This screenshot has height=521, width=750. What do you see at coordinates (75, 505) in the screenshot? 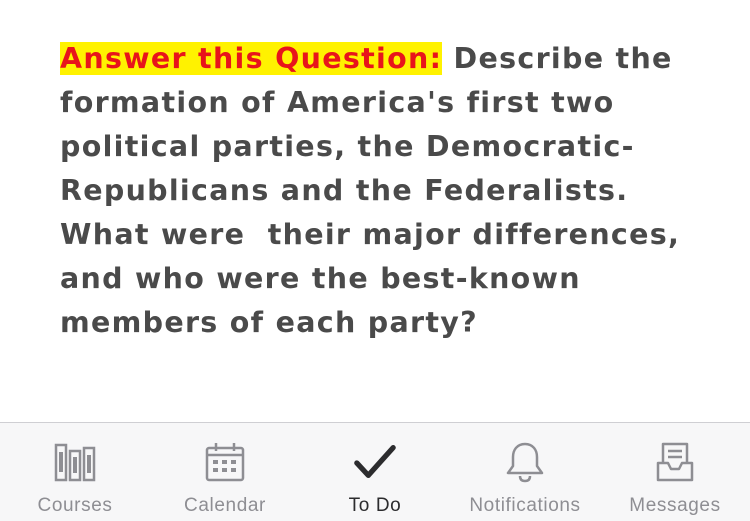
I see `tab-courses-label: Courses` at bounding box center [75, 505].